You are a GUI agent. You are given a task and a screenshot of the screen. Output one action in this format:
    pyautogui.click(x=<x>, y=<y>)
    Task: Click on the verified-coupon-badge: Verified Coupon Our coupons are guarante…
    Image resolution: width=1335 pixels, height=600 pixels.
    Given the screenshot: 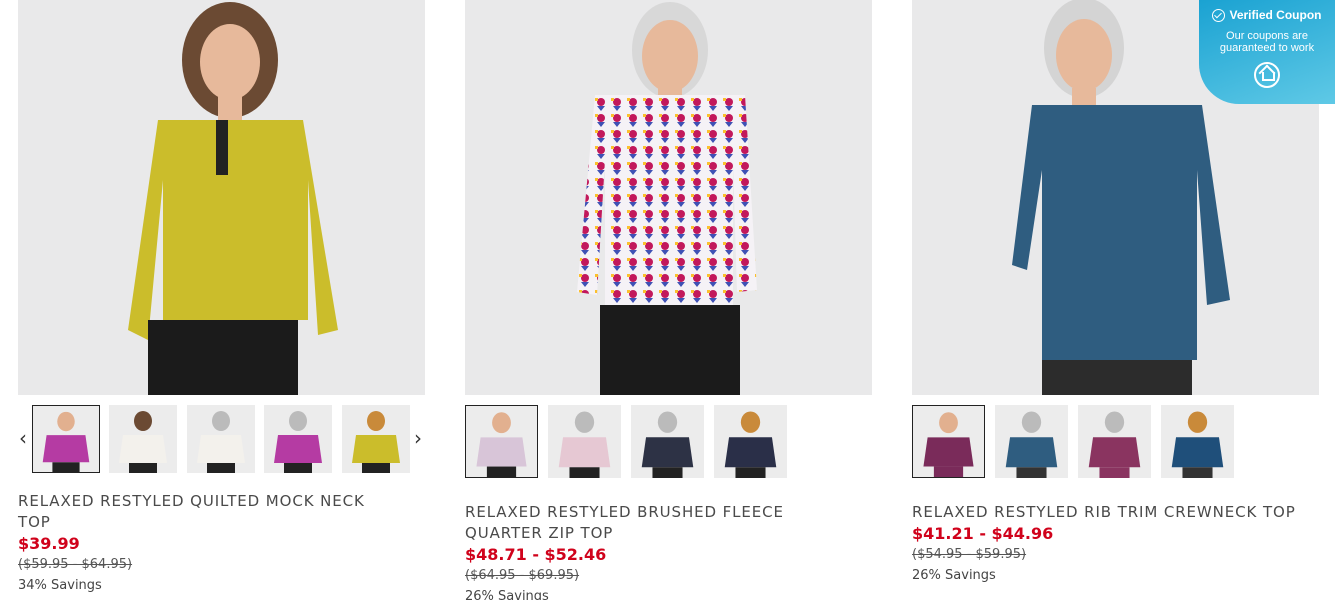 What is the action you would take?
    pyautogui.click(x=1267, y=52)
    